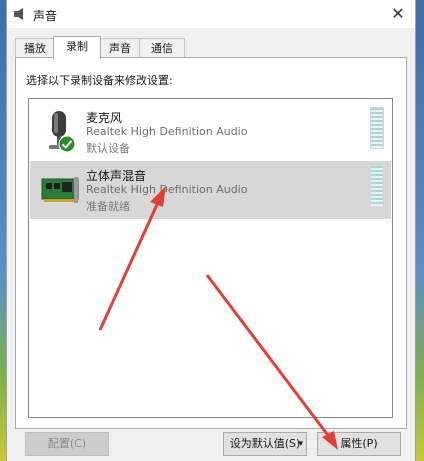  Describe the element at coordinates (18, 14) in the screenshot. I see `speaker-icon` at that location.